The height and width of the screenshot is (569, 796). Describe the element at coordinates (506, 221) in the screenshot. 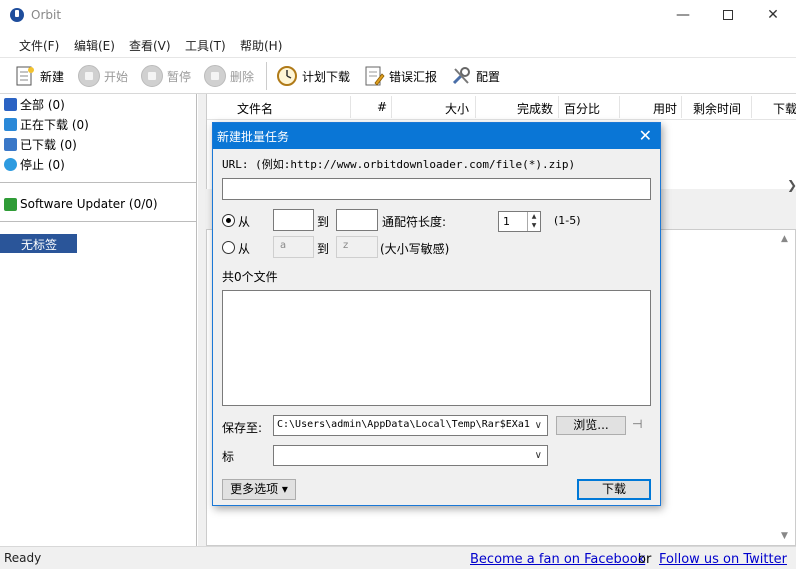

I see `wildcard-length-value: 1` at that location.